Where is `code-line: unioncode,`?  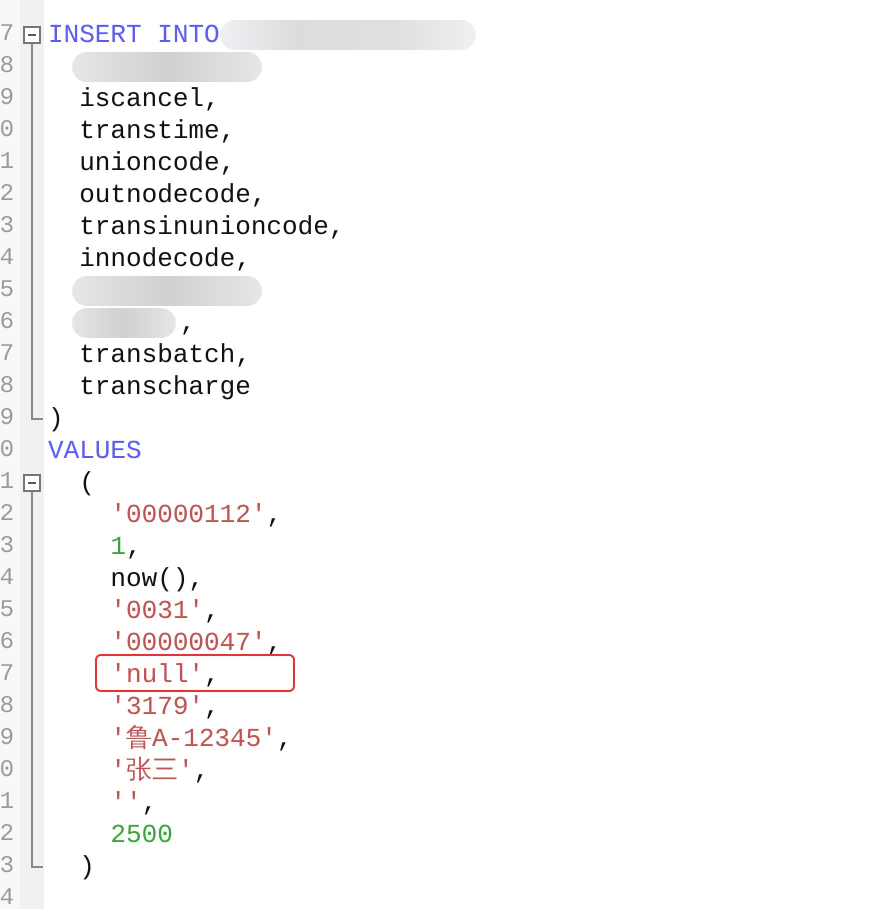 code-line: unioncode, is located at coordinates (157, 163).